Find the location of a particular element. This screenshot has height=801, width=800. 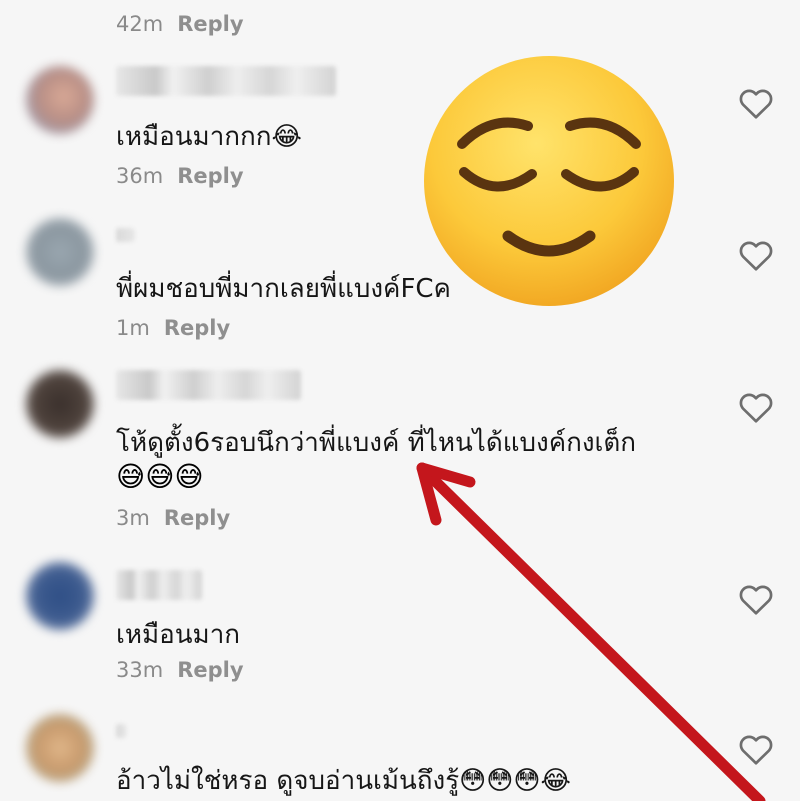

comment-text: อ้าวไม่ใช่หรอ ดูจบอ่านเม้นถึงรู้😳😳😳😂 is located at coordinates (343, 781).